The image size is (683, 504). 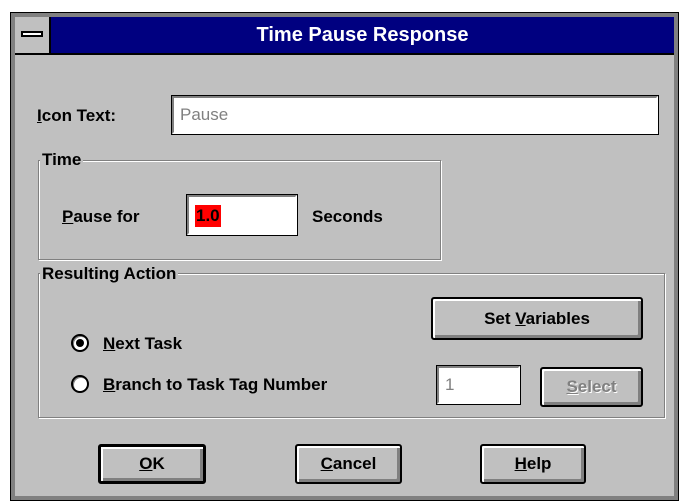 I want to click on help-button: Help, so click(x=533, y=464).